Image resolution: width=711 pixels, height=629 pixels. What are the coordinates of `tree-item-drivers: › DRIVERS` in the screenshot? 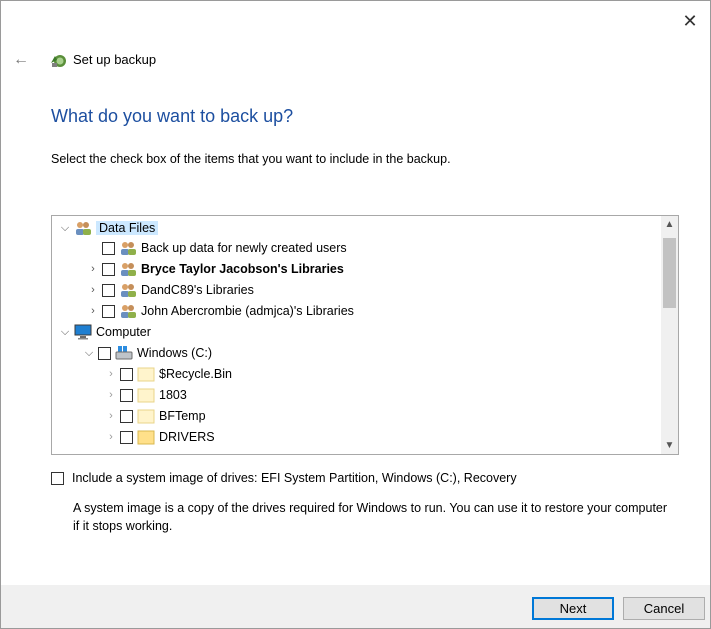 It's located at (159, 437).